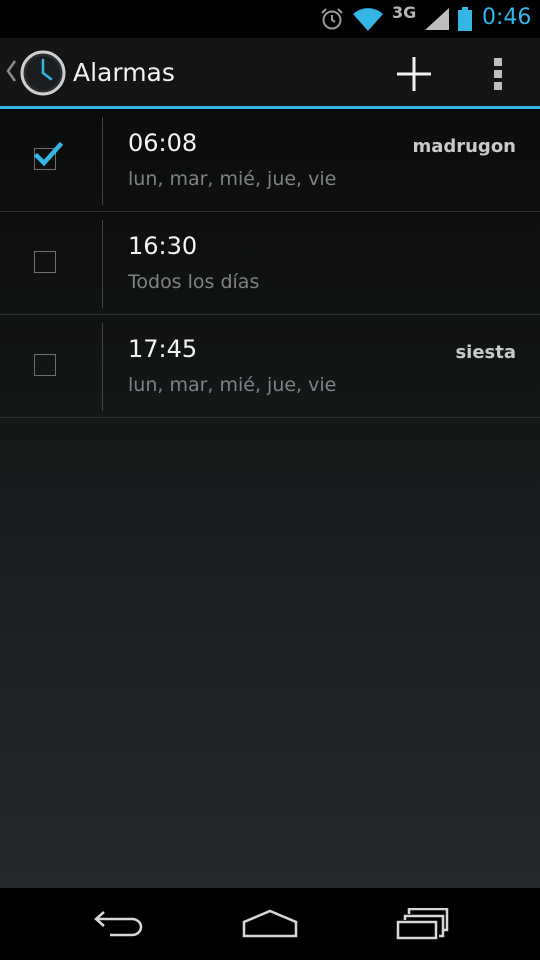 The height and width of the screenshot is (960, 540). Describe the element at coordinates (507, 17) in the screenshot. I see `status-time: 0:46` at that location.